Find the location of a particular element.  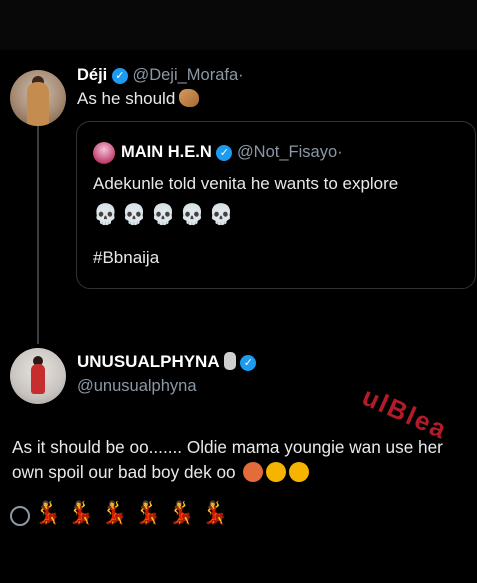

tweet1-text: As he should is located at coordinates (138, 99).